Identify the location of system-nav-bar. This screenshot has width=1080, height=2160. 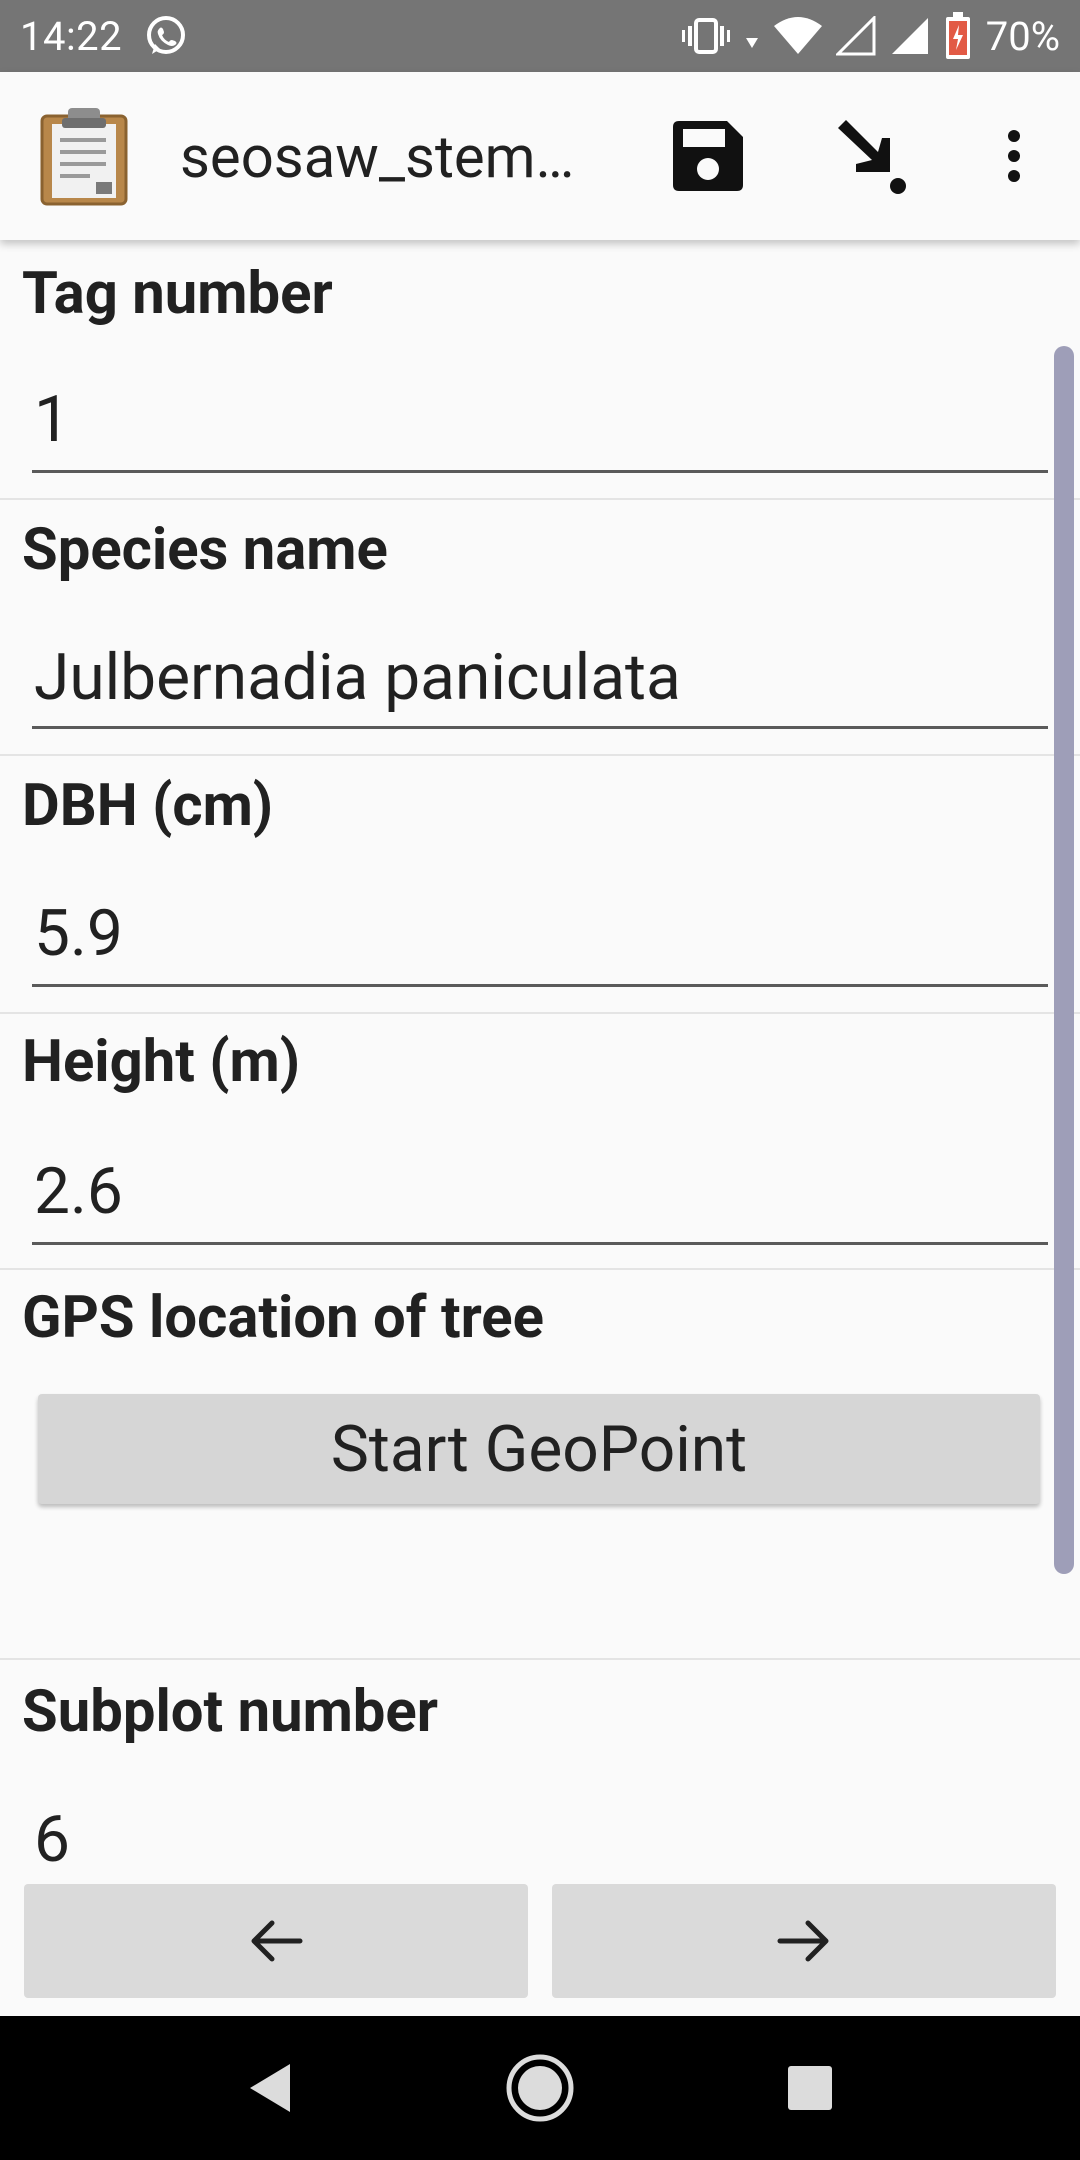
(540, 2088).